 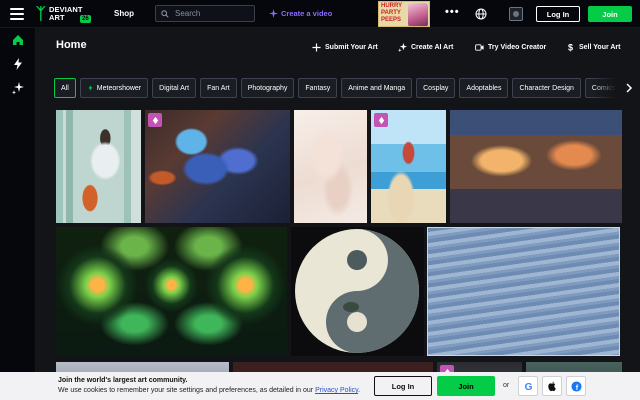 I want to click on cookie-join-button: Join, so click(x=466, y=386).